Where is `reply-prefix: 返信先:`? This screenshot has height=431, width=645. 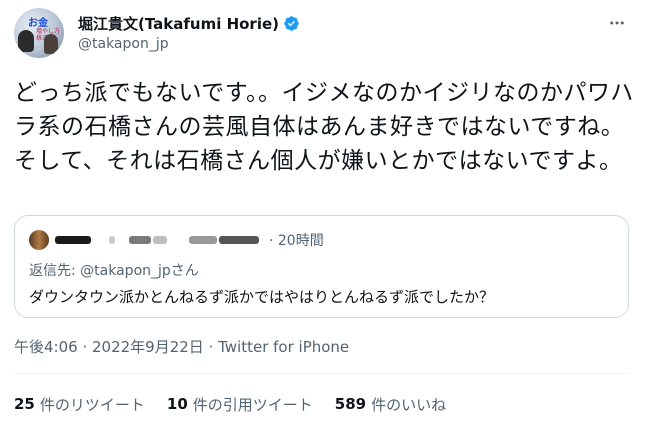 reply-prefix: 返信先: is located at coordinates (55, 271).